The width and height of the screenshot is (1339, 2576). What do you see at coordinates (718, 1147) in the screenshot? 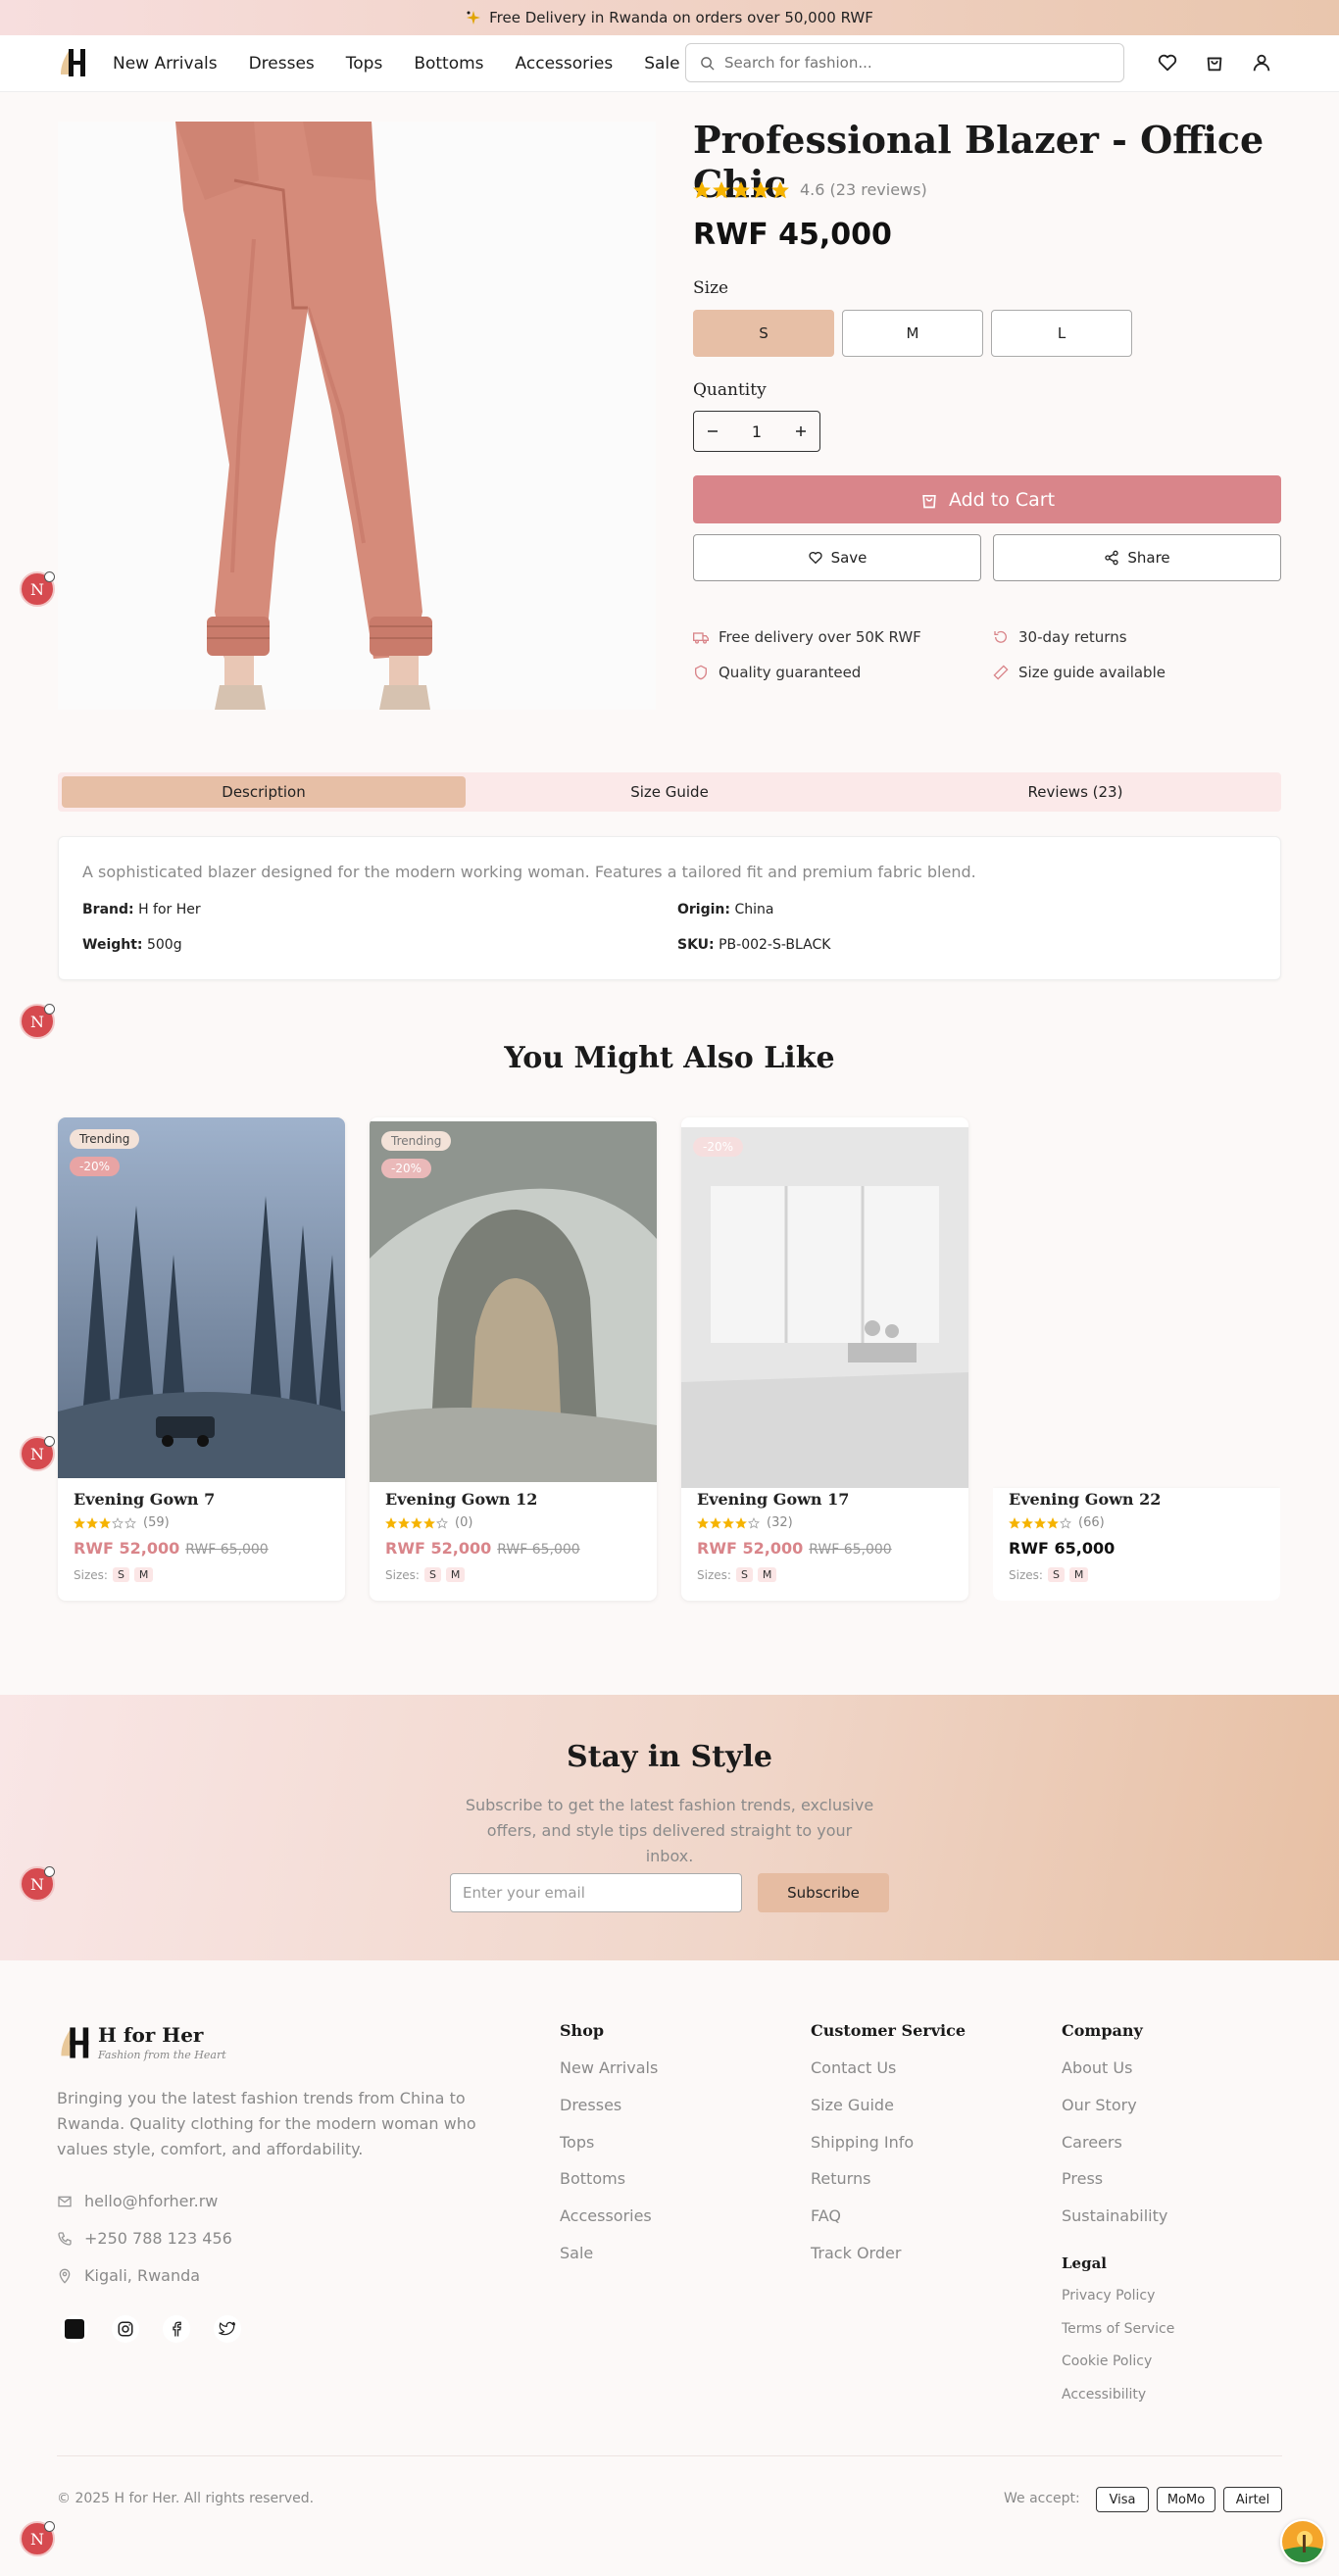
I see `discount-badge: -20%` at bounding box center [718, 1147].